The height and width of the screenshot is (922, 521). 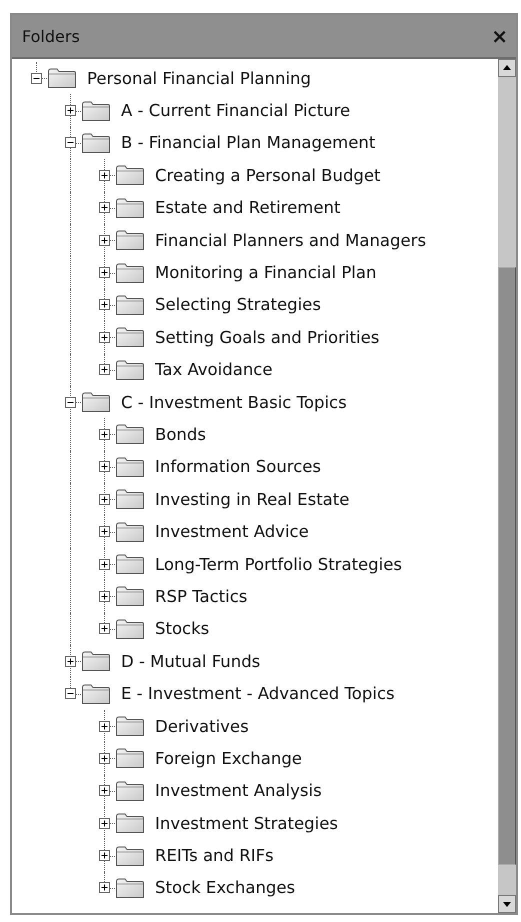 I want to click on folder-label: Derivatives, so click(x=202, y=726).